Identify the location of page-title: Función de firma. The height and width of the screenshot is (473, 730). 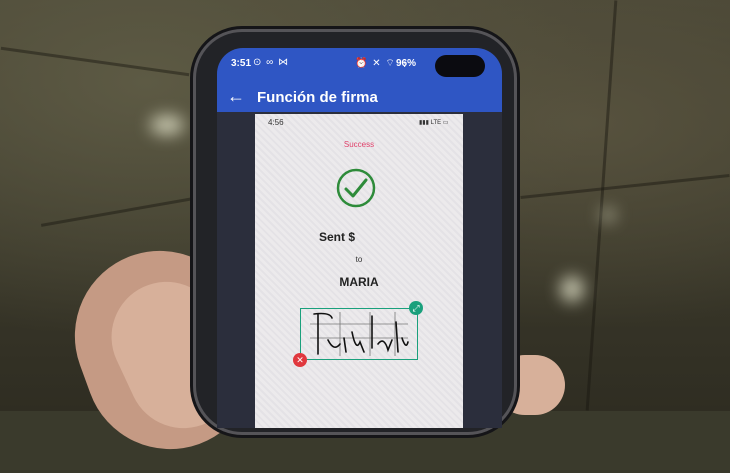
(317, 97).